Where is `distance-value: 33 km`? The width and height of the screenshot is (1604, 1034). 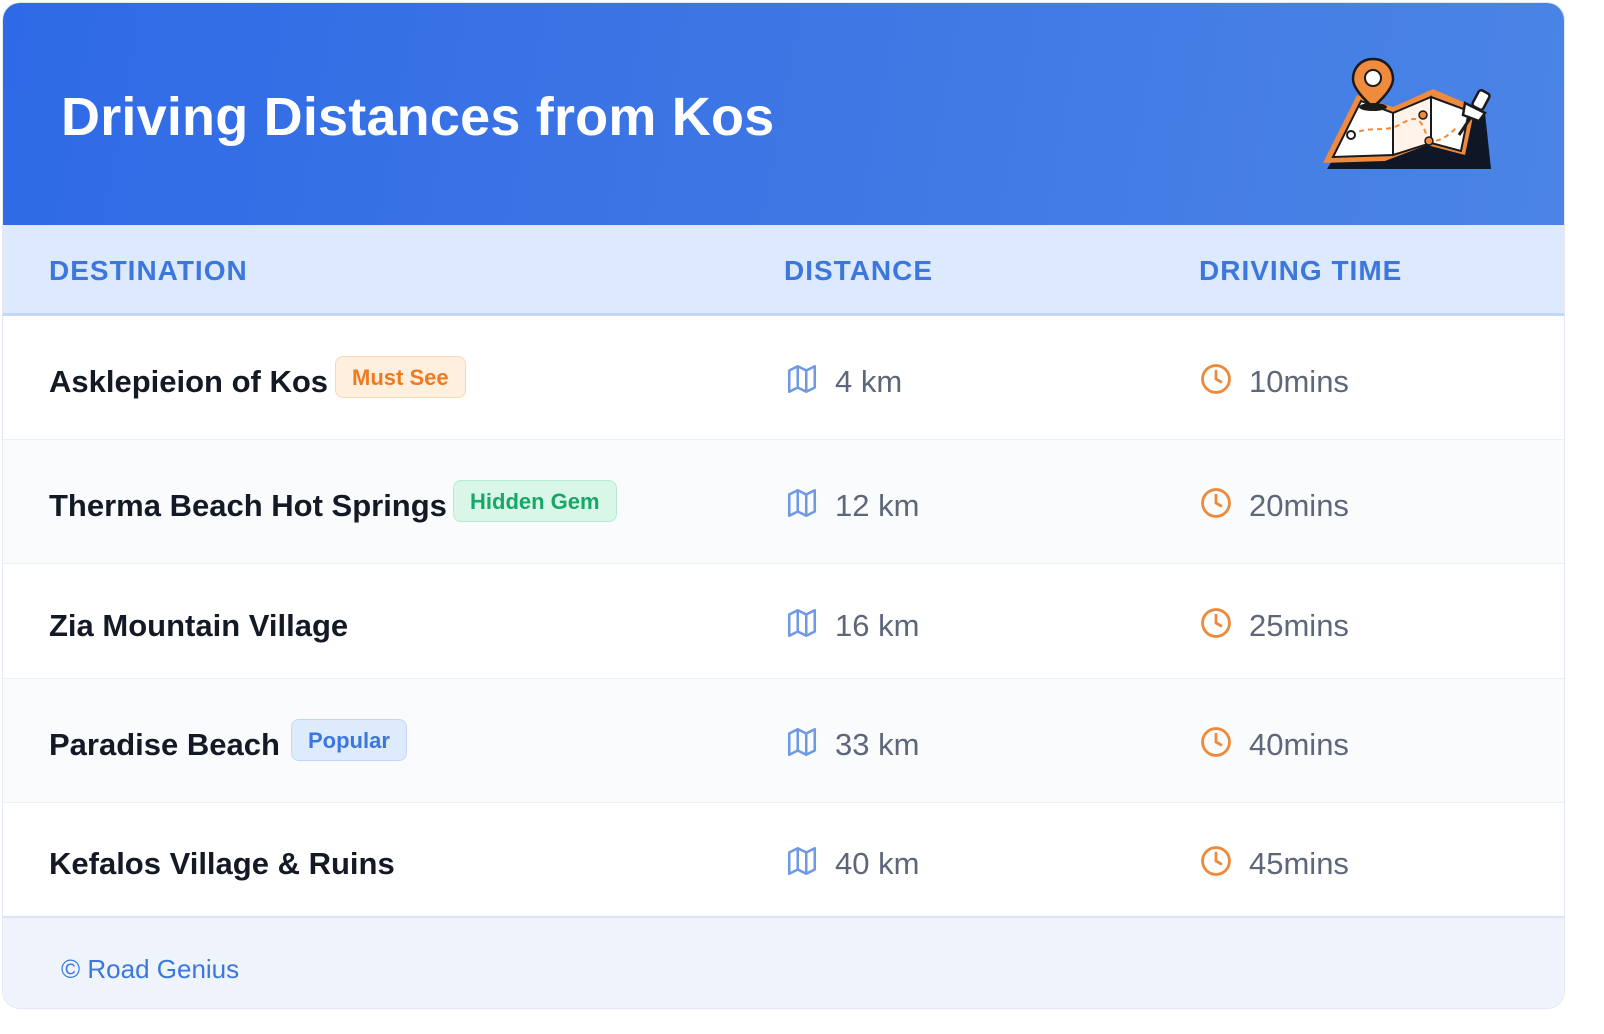 distance-value: 33 km is located at coordinates (877, 744).